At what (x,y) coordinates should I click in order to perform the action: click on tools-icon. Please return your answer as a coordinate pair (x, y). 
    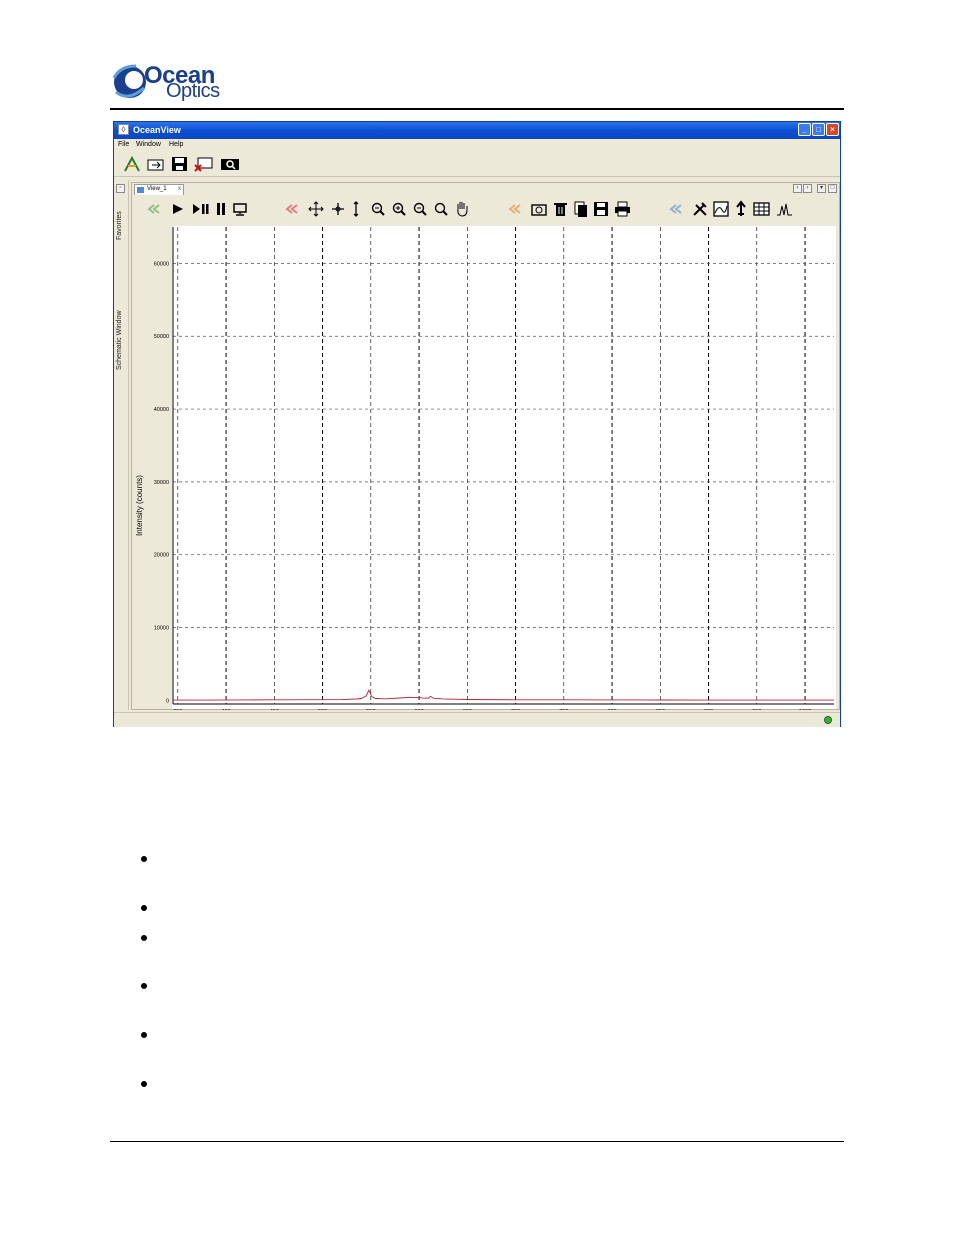
    Looking at the image, I should click on (700, 209).